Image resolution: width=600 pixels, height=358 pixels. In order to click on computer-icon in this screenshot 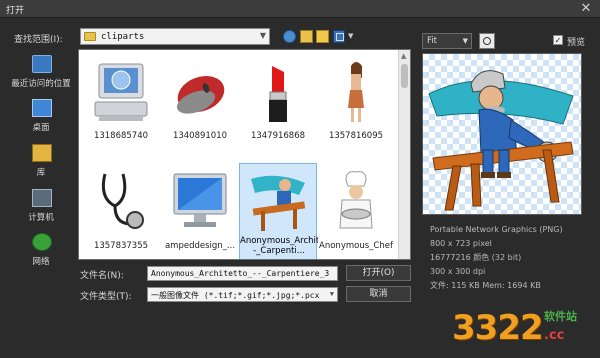, I will do `click(42, 198)`.